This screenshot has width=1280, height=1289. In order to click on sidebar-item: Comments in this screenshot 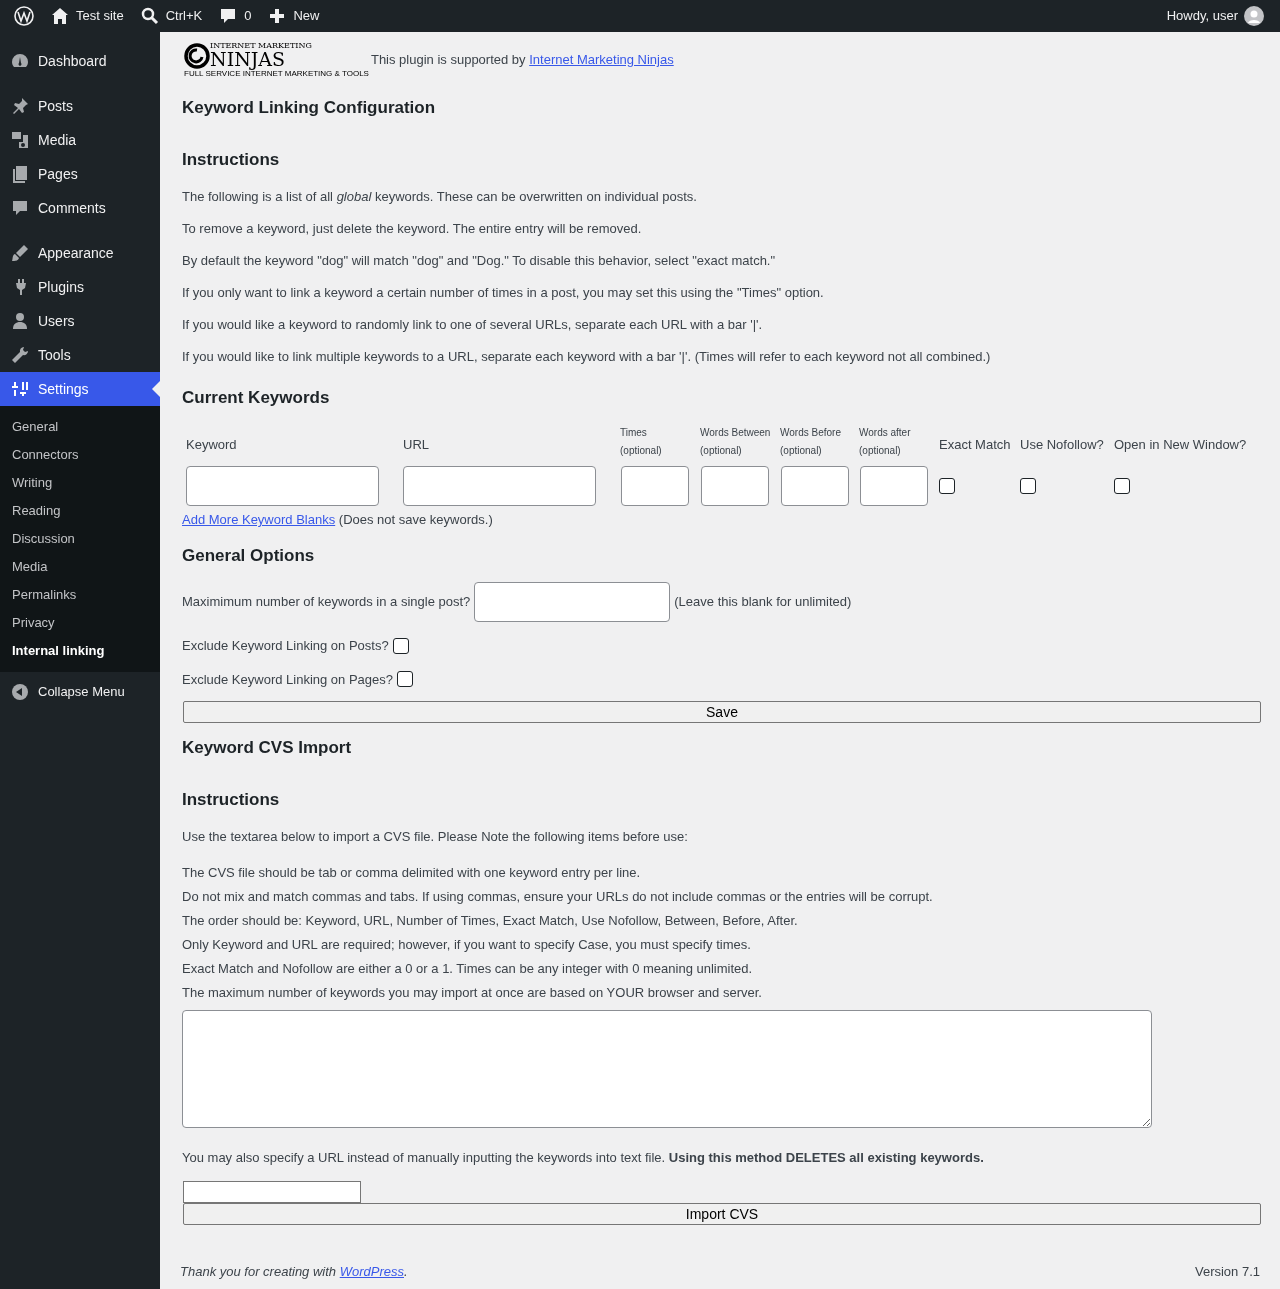, I will do `click(80, 208)`.